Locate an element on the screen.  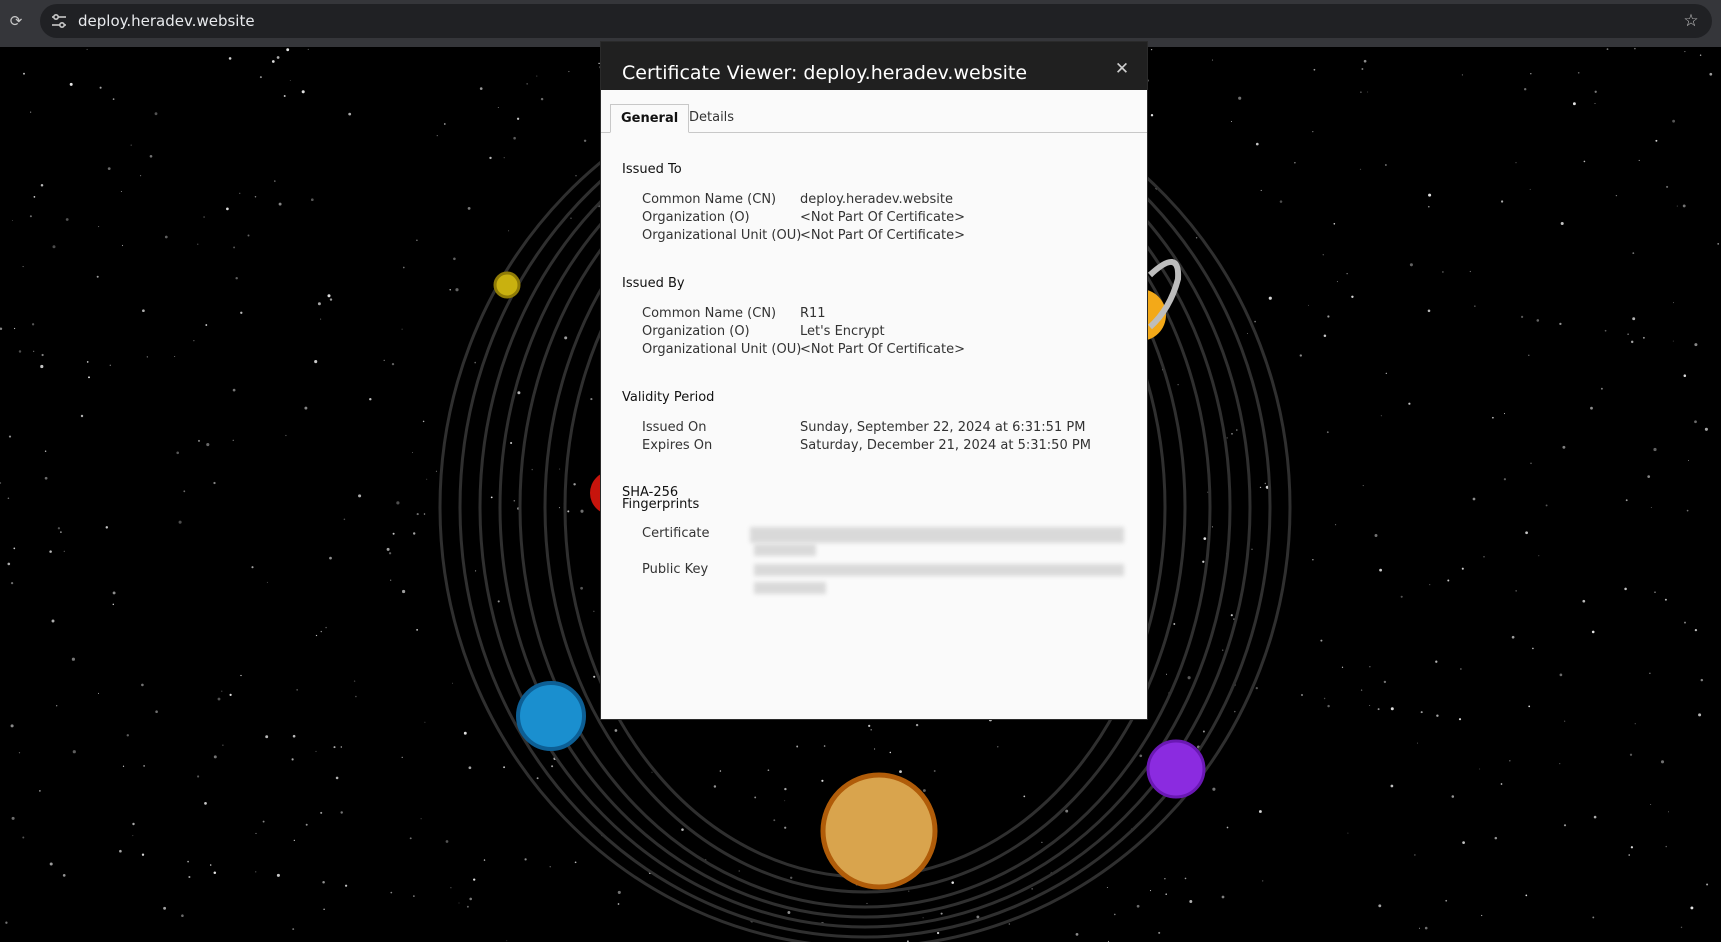
address-bar: deploy.heradev.website ☆ is located at coordinates (876, 21).